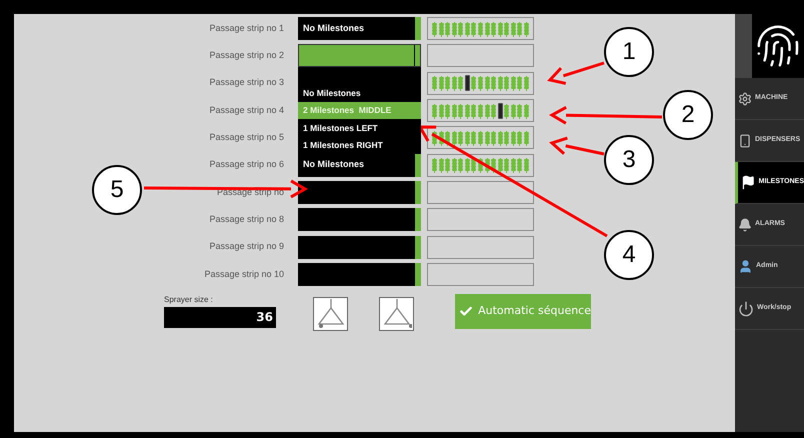 Image resolution: width=804 pixels, height=438 pixels. Describe the element at coordinates (246, 137) in the screenshot. I see `row-label: Passage strip no 5` at that location.